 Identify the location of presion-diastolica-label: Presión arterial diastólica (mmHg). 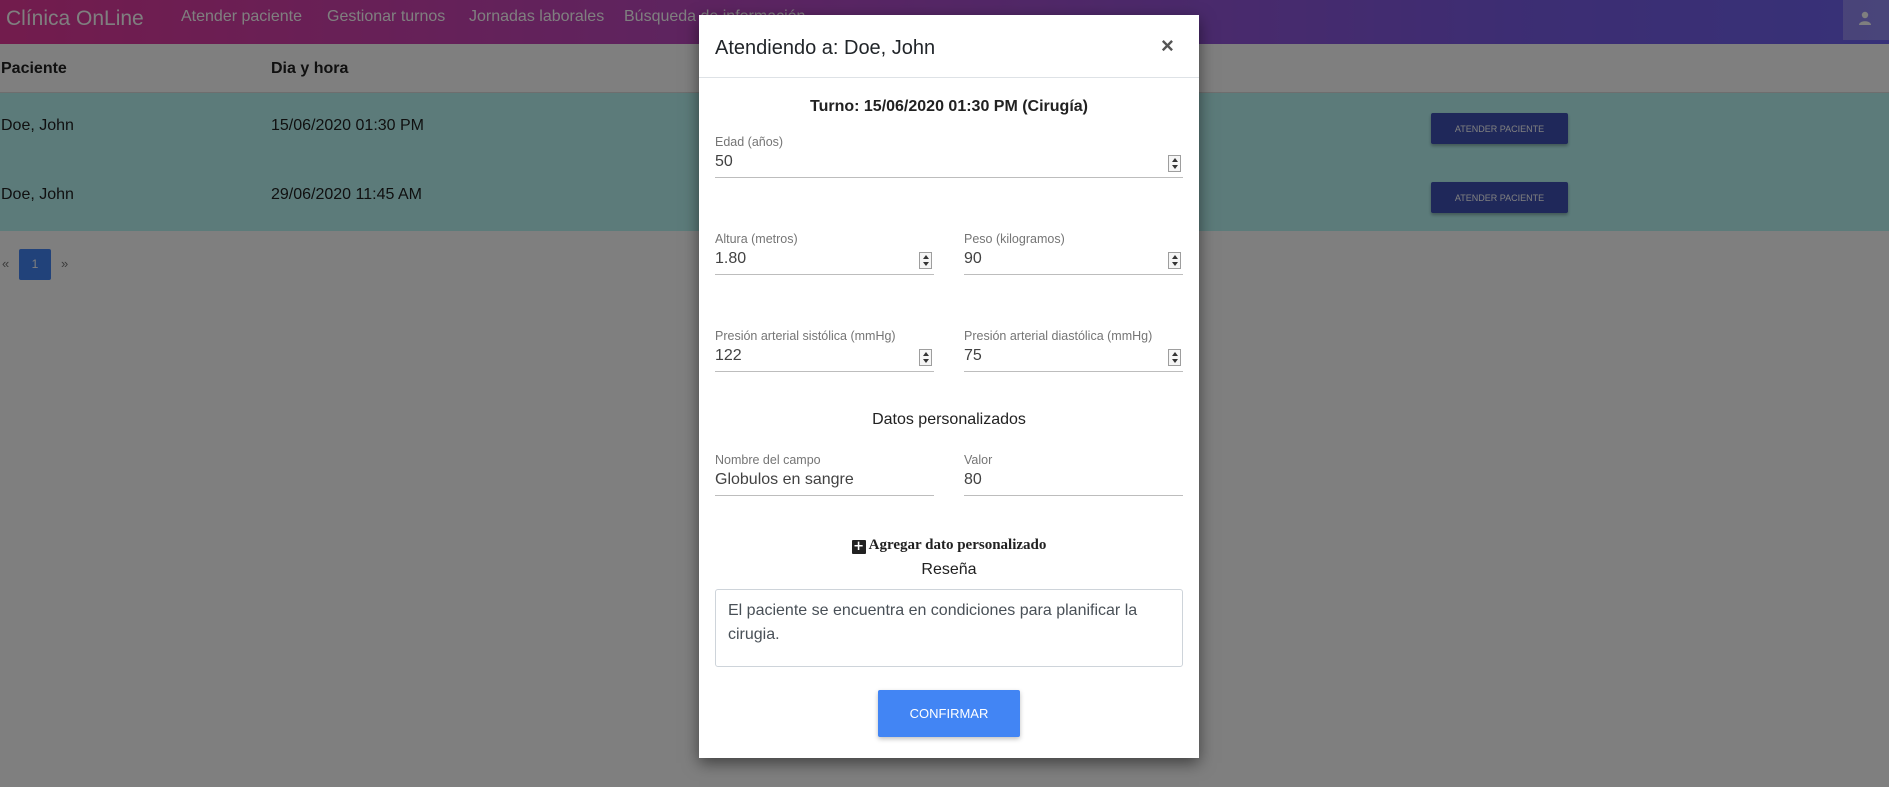
(1058, 336).